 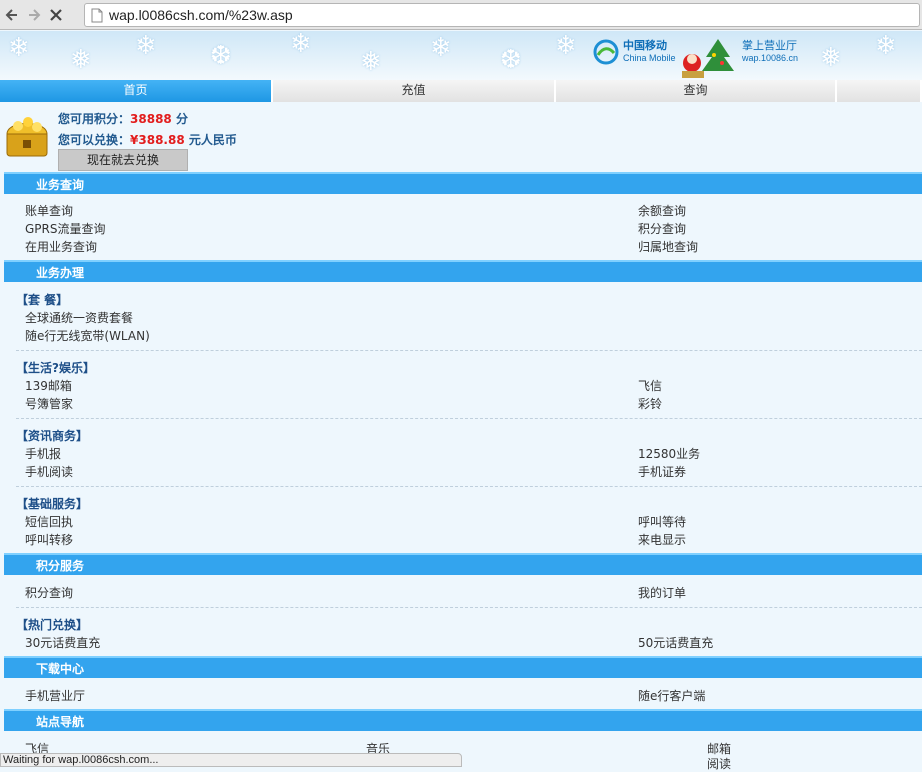 I want to click on section-header-sitenav: 站点导航, so click(x=463, y=720).